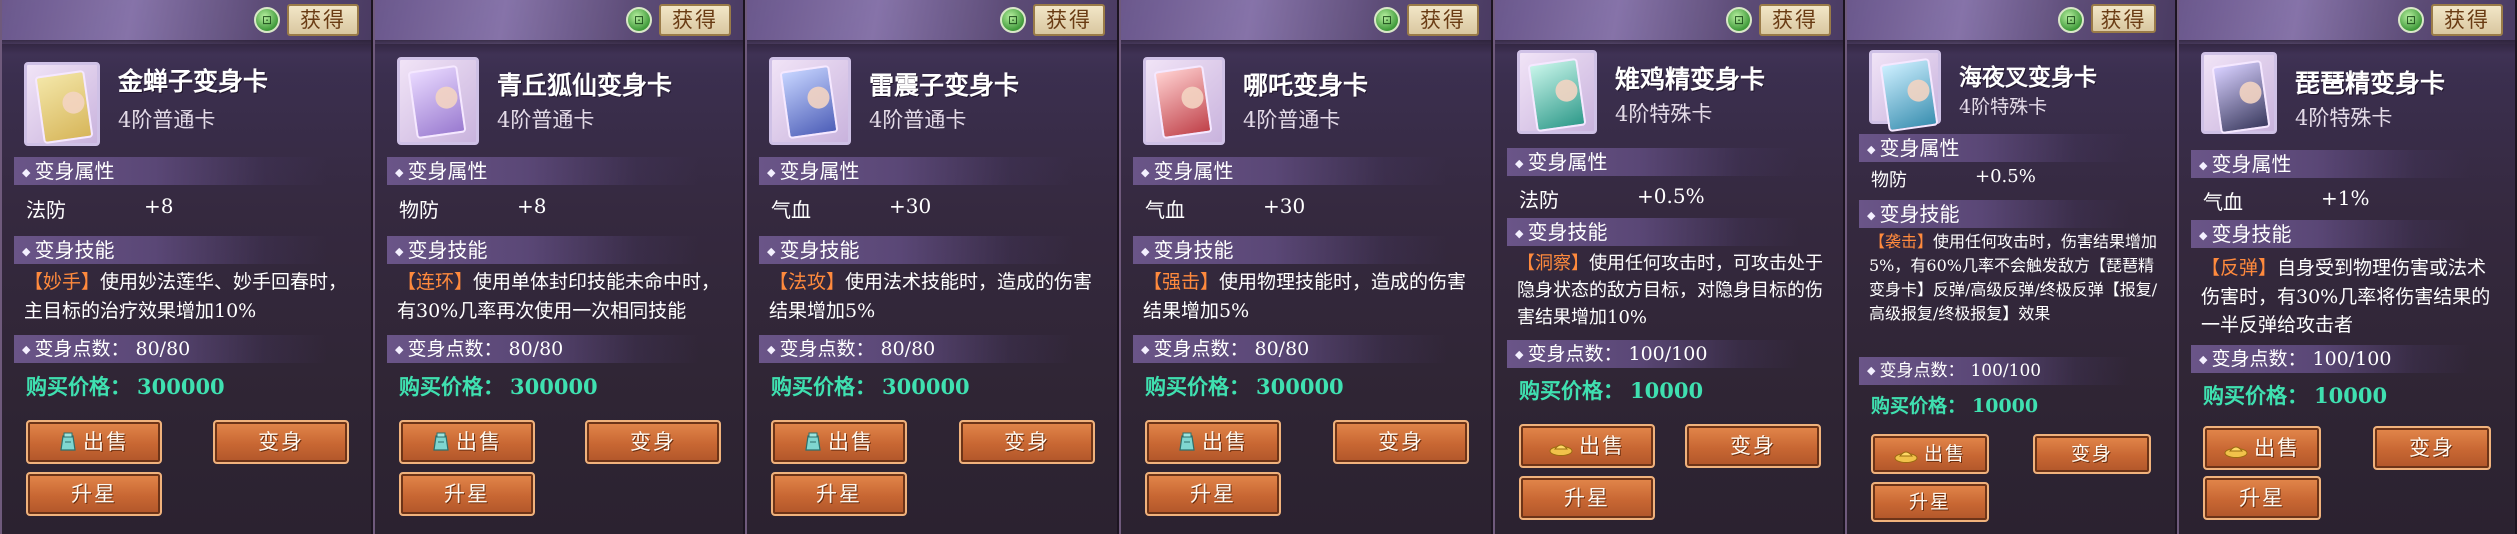 The width and height of the screenshot is (2517, 534). I want to click on card-name: 哪吒变身卡, so click(1306, 85).